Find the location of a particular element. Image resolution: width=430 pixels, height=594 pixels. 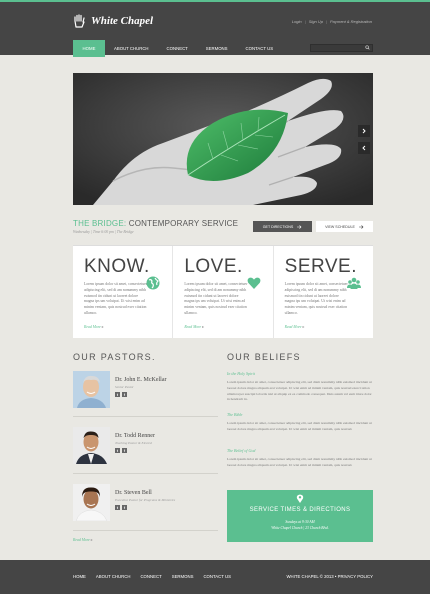

heart-icon is located at coordinates (254, 283).